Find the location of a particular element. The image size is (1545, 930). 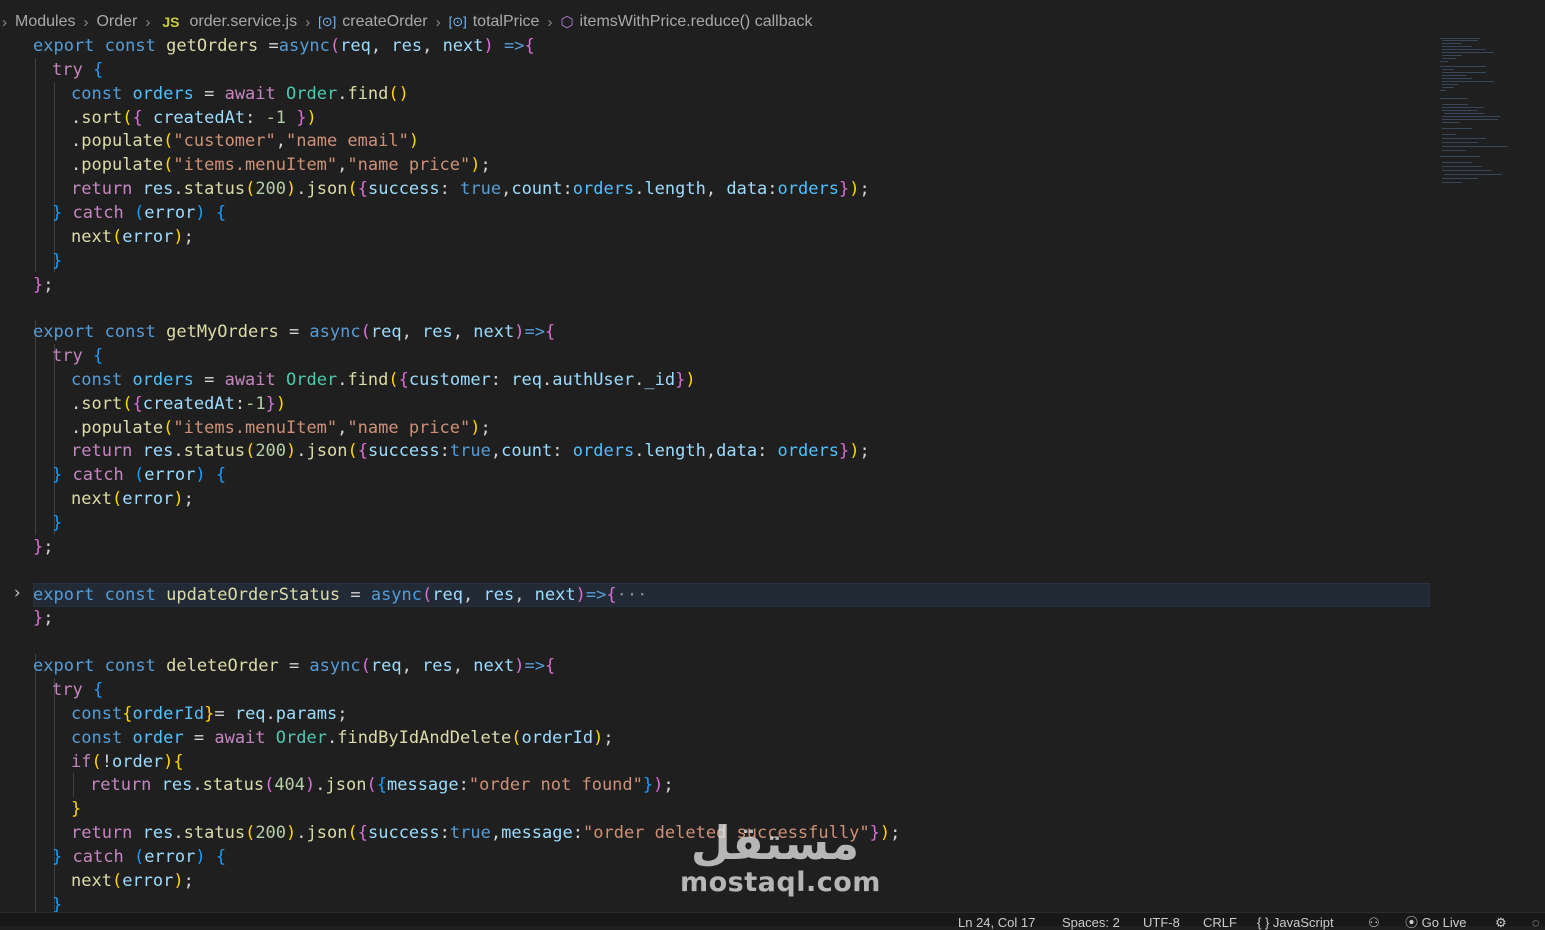

indentation-setting: Spaces: 2 is located at coordinates (1091, 922).